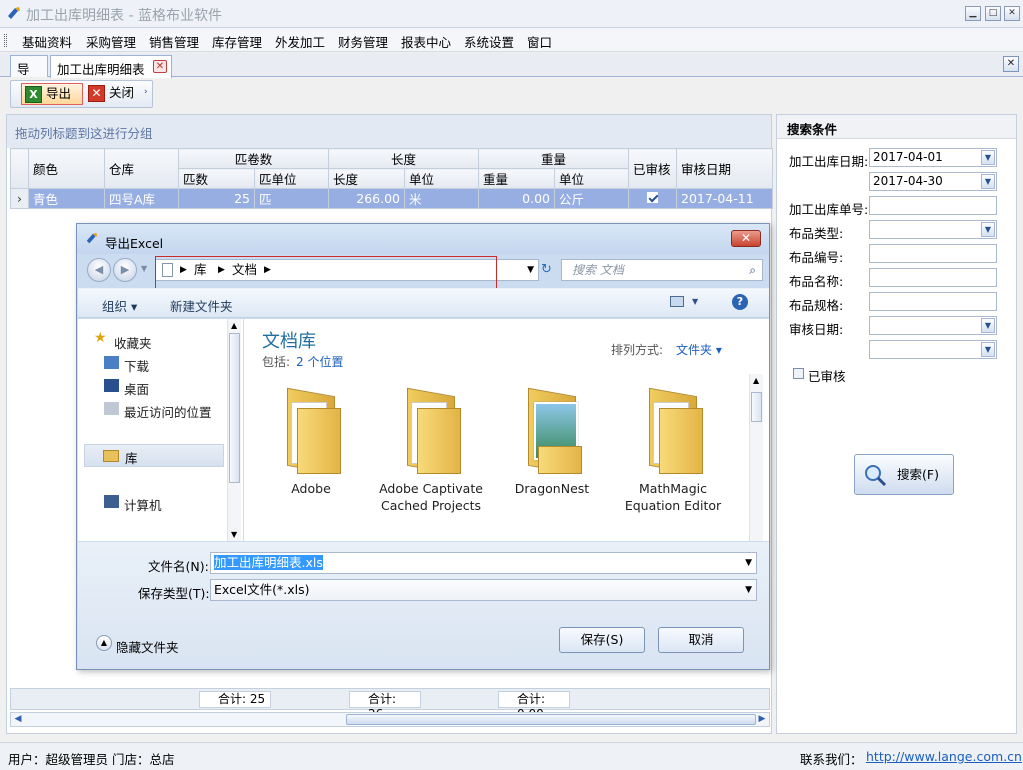 Image resolution: width=1023 pixels, height=770 pixels. I want to click on includes-locations-link: 2 个位置, so click(319, 361).